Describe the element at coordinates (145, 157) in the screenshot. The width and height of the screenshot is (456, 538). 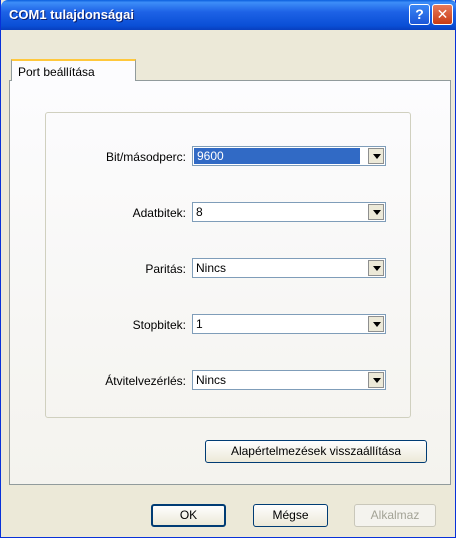
I see `bits-per-second-label: Bit/másodperc:` at that location.